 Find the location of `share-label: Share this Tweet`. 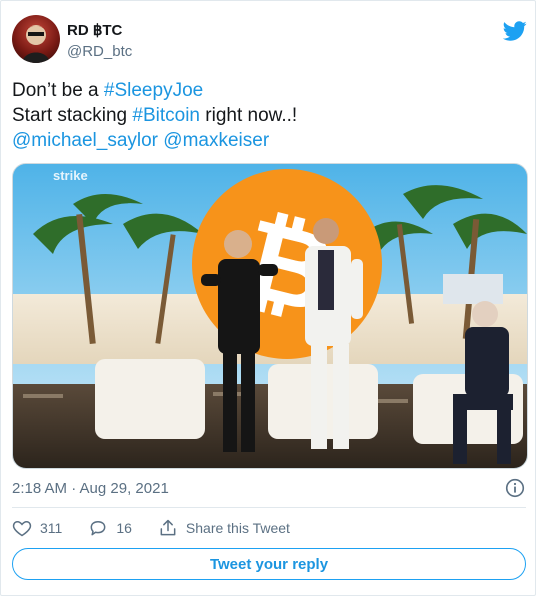

share-label: Share this Tweet is located at coordinates (237, 528).